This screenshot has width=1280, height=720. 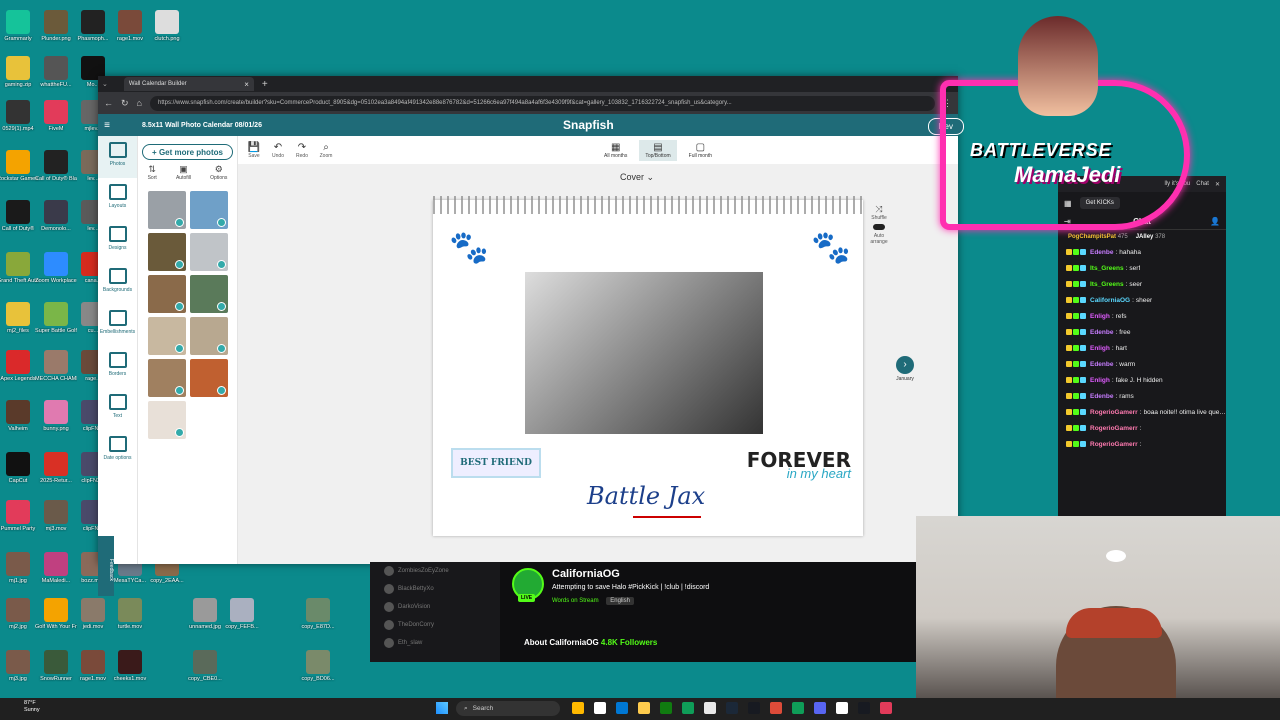 I want to click on autofill-button: ▣ Autofill, so click(x=183, y=172).